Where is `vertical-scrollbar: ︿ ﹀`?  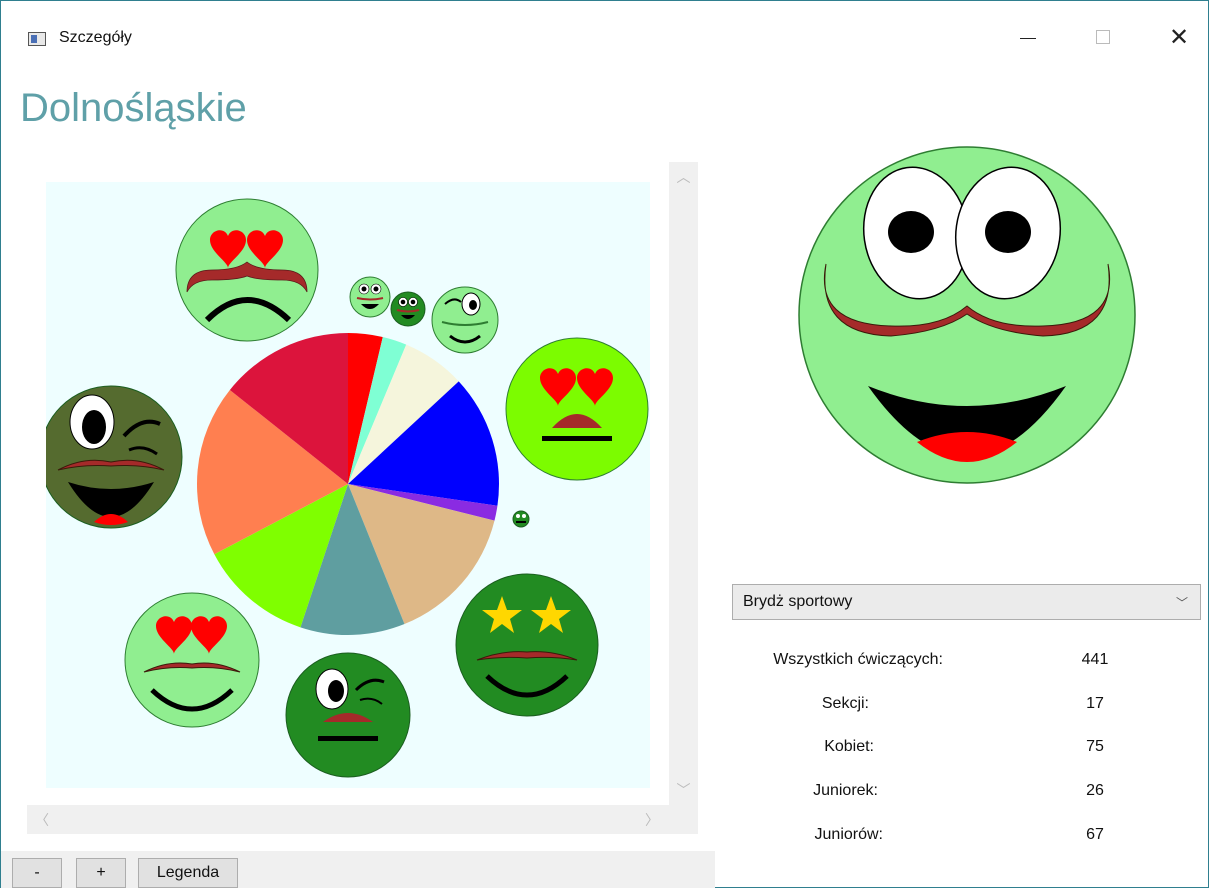 vertical-scrollbar: ︿ ﹀ is located at coordinates (683, 483).